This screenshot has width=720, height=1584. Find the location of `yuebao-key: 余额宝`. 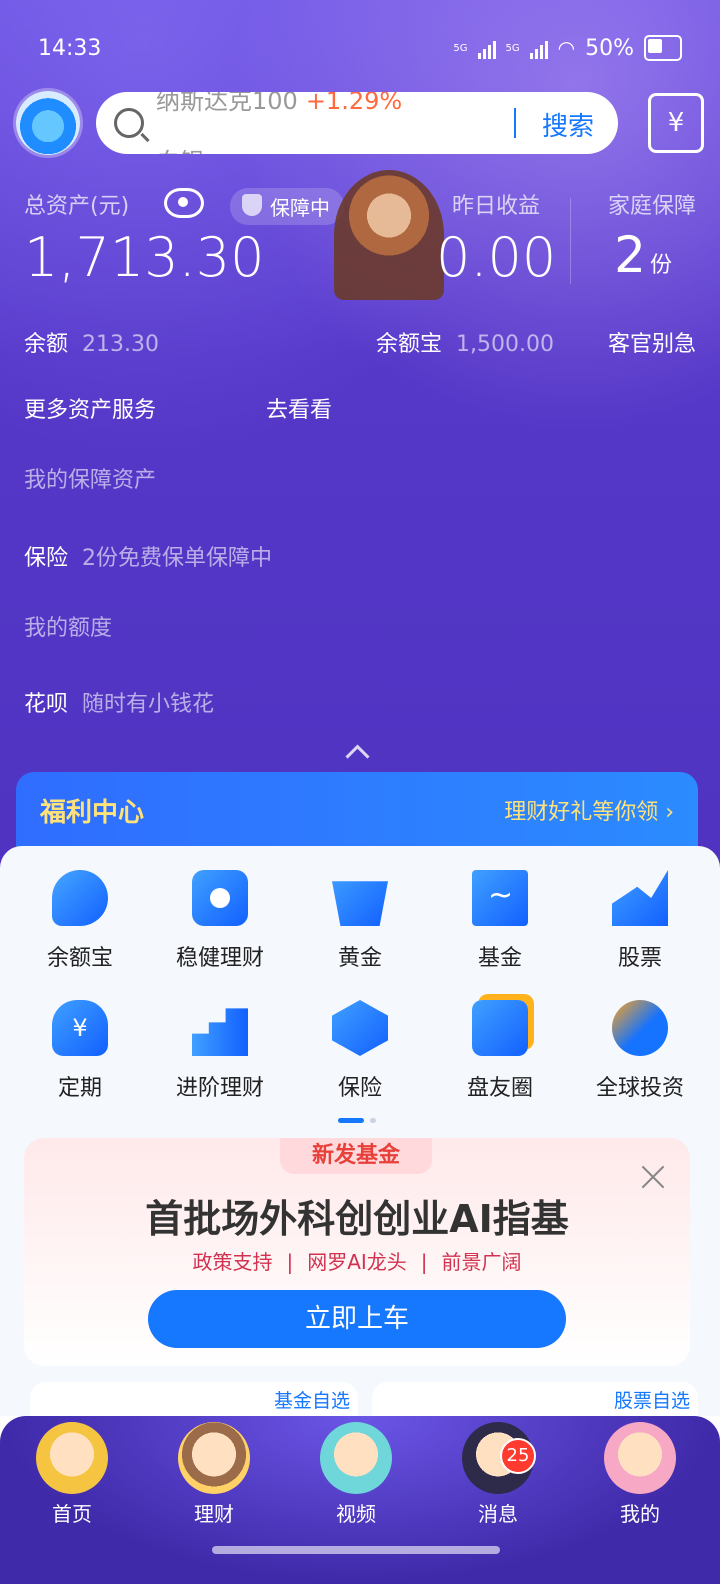

yuebao-key: 余额宝 is located at coordinates (409, 344).